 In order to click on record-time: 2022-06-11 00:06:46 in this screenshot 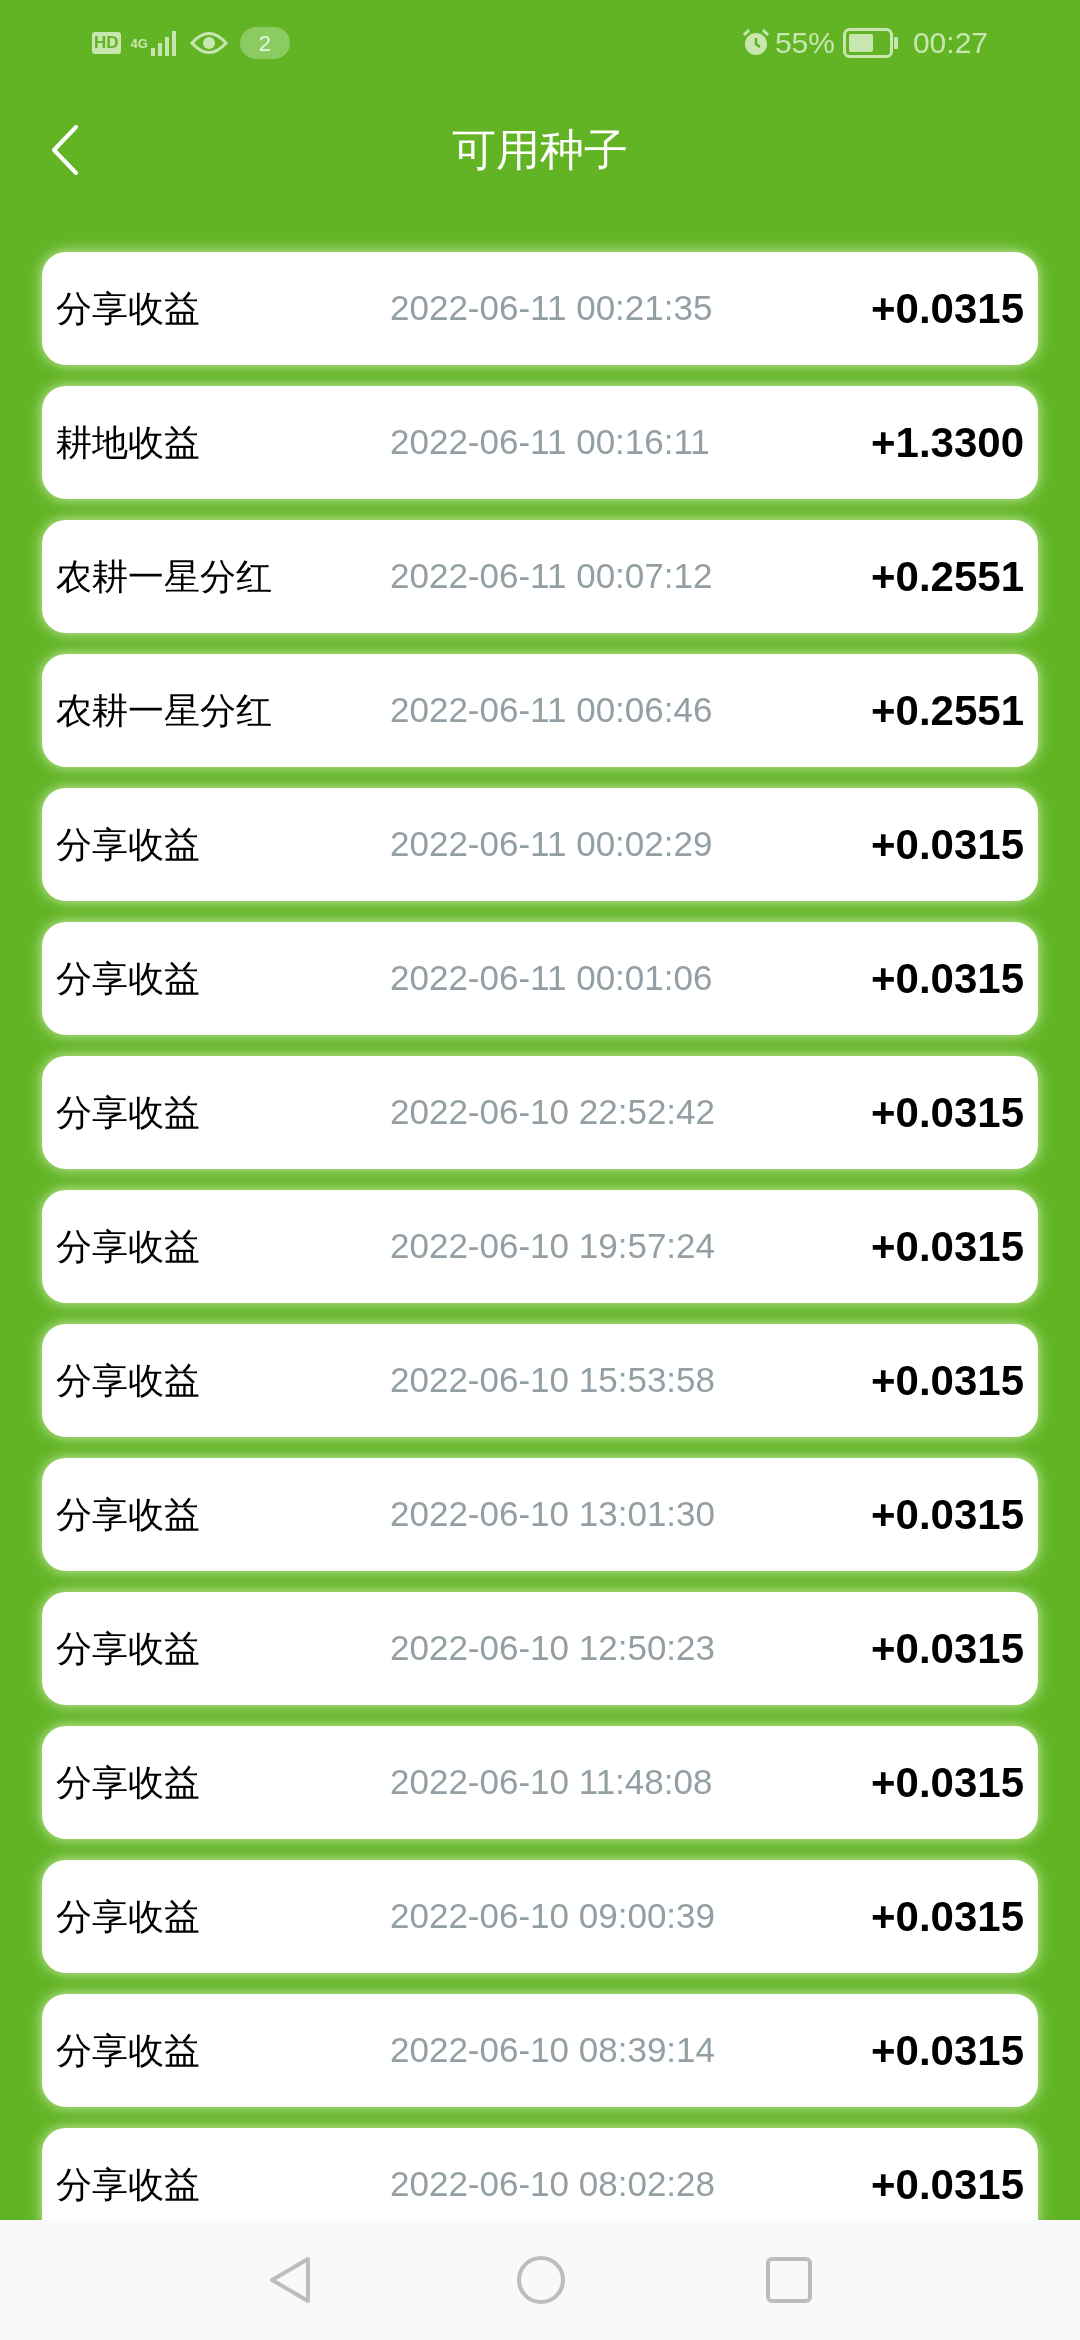, I will do `click(552, 710)`.